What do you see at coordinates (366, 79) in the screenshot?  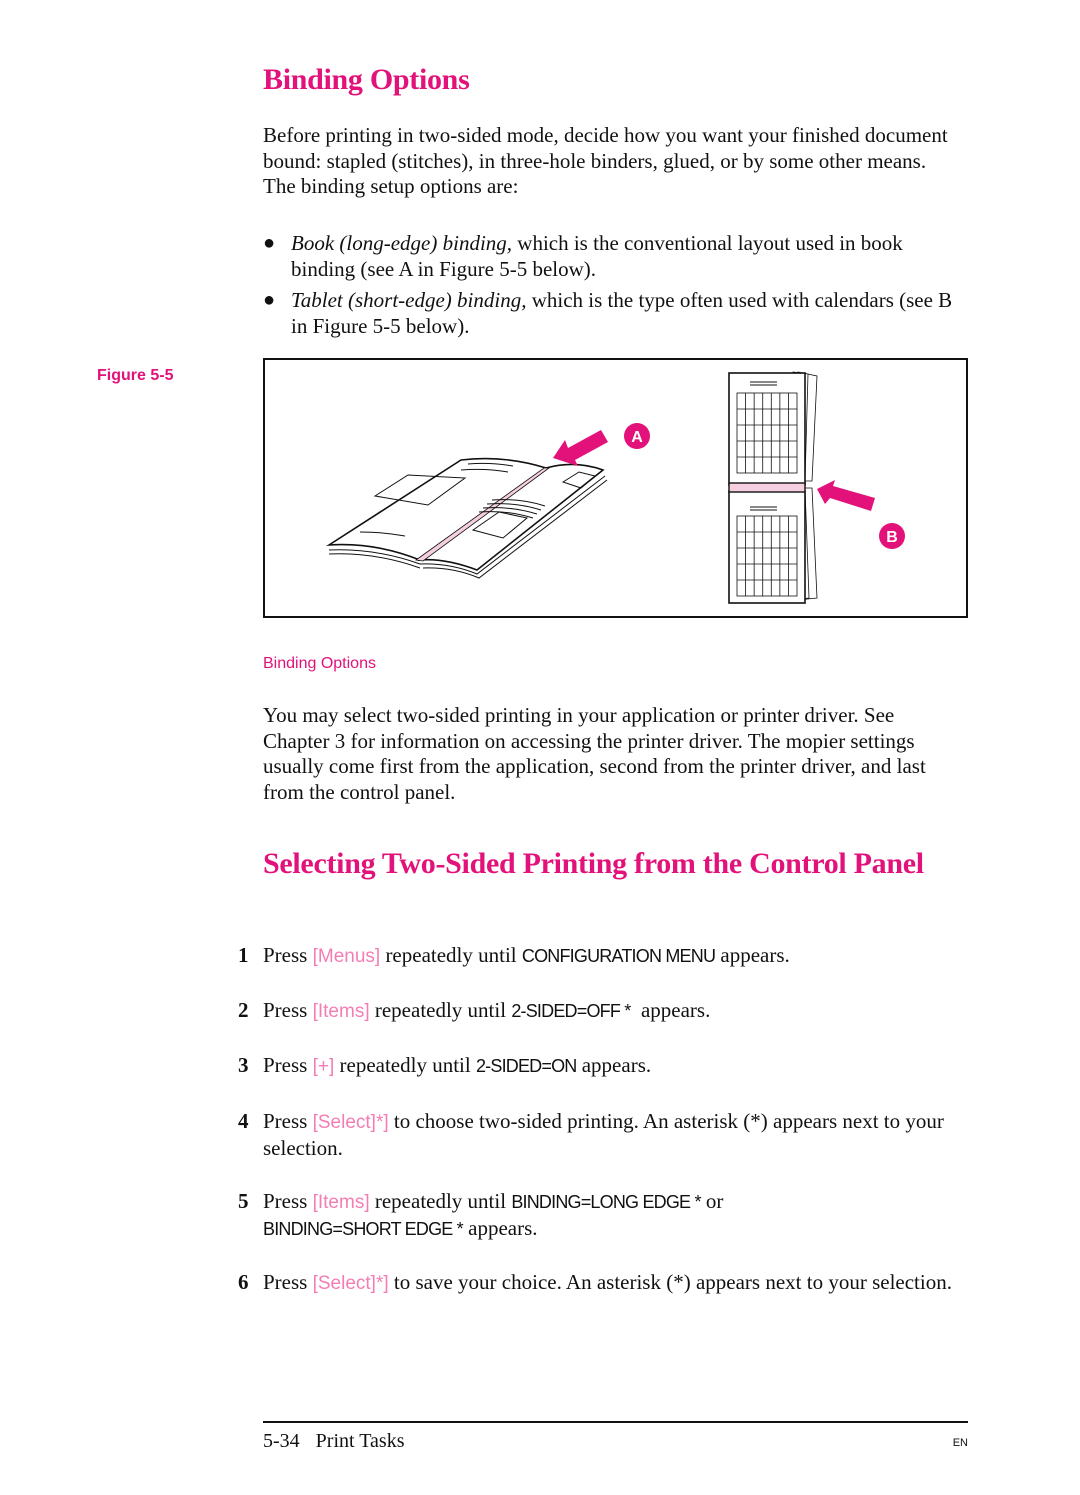 I see `section-title-binding-options: Binding Options` at bounding box center [366, 79].